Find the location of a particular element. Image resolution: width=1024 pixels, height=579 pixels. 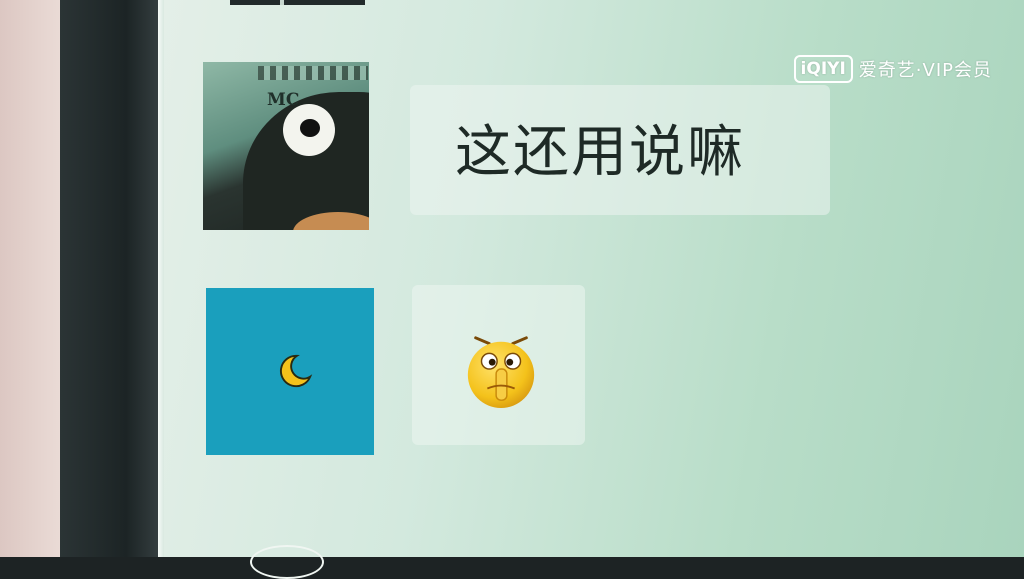

avatar-background-sign is located at coordinates (313, 73).